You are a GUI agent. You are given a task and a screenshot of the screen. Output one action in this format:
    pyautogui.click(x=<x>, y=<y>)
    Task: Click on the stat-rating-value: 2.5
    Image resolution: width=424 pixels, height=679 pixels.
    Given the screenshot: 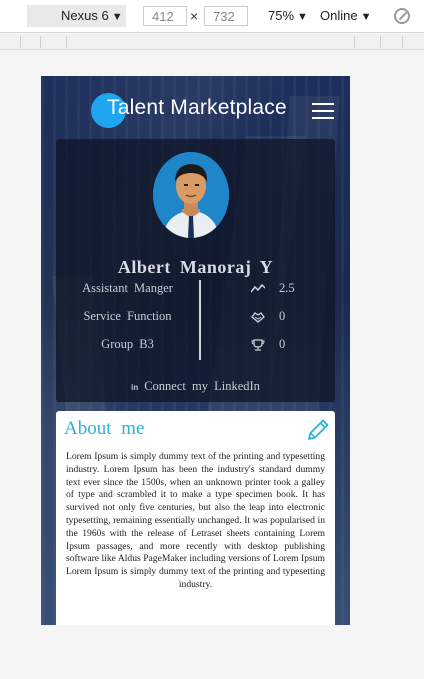 What is the action you would take?
    pyautogui.click(x=287, y=288)
    